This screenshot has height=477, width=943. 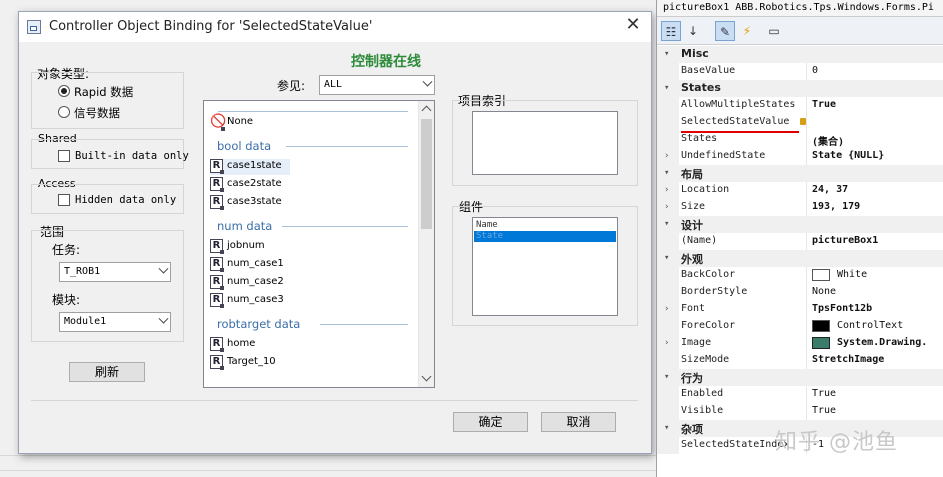 What do you see at coordinates (487, 225) in the screenshot?
I see `component-header: Name` at bounding box center [487, 225].